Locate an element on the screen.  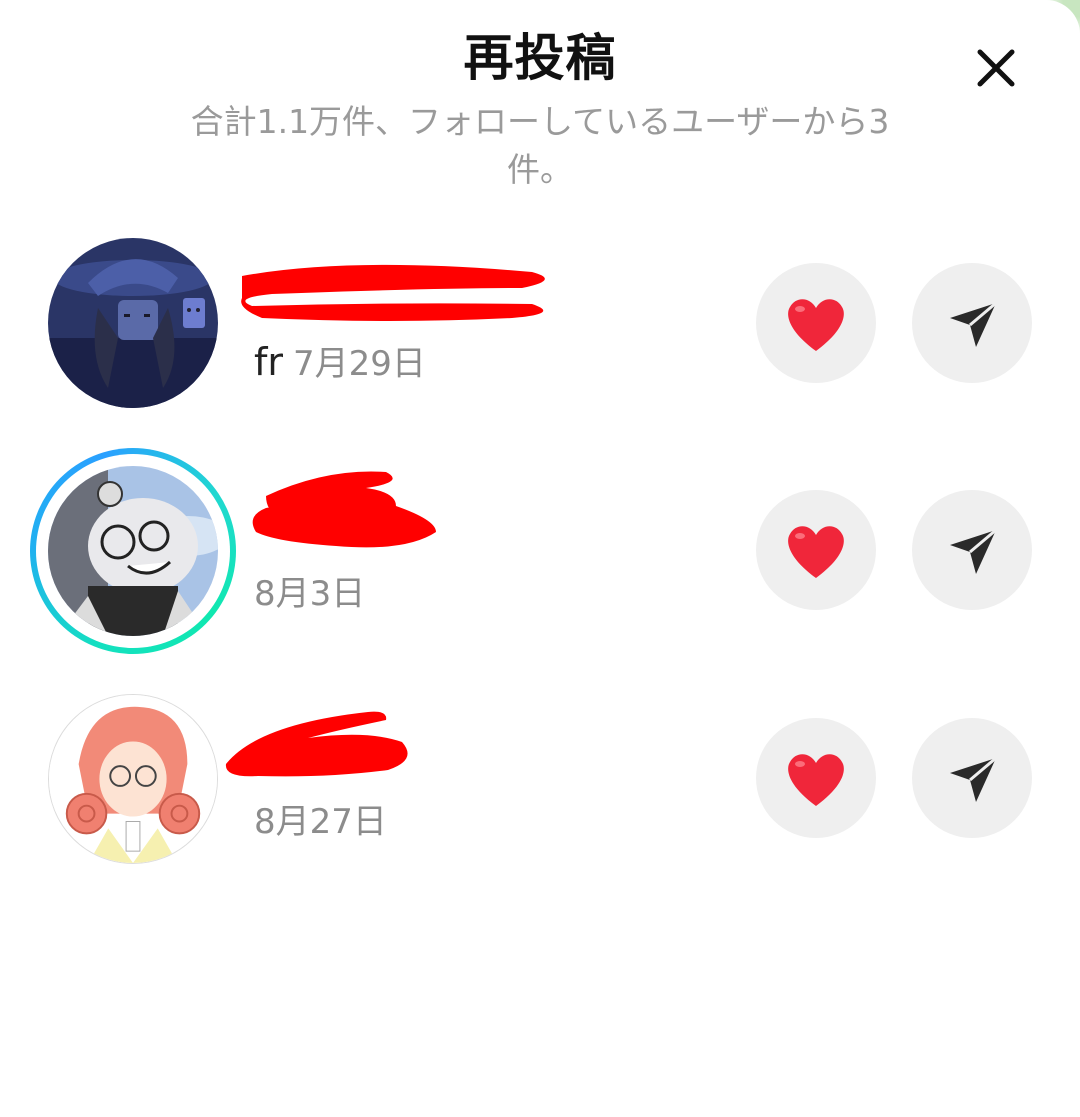
sheet-title: 再投稿 is located at coordinates (540, 58).